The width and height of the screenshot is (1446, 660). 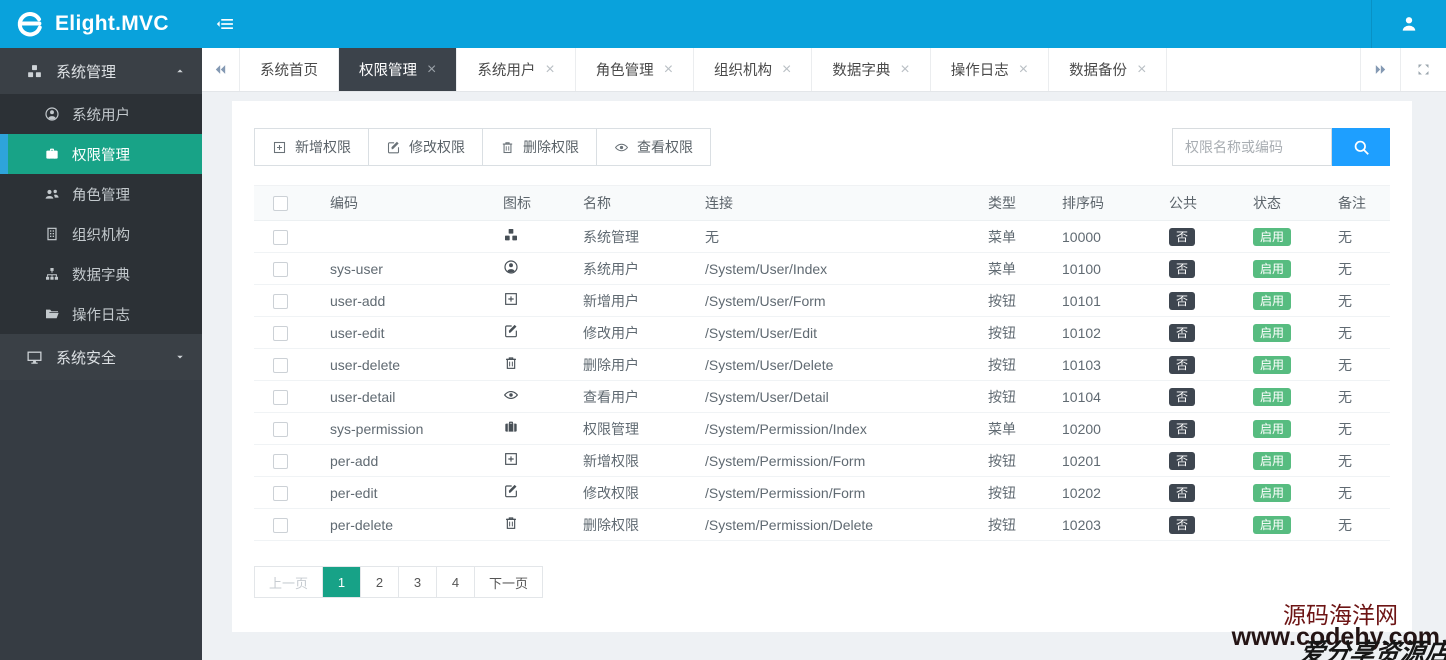 What do you see at coordinates (1091, 364) in the screenshot?
I see `cell-sort: 10103` at bounding box center [1091, 364].